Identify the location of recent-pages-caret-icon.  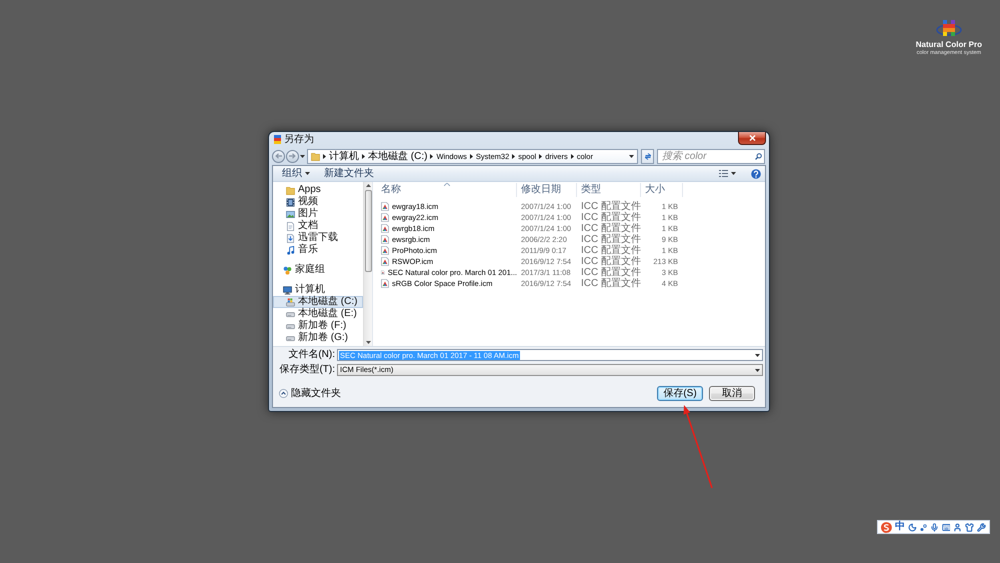
(302, 156).